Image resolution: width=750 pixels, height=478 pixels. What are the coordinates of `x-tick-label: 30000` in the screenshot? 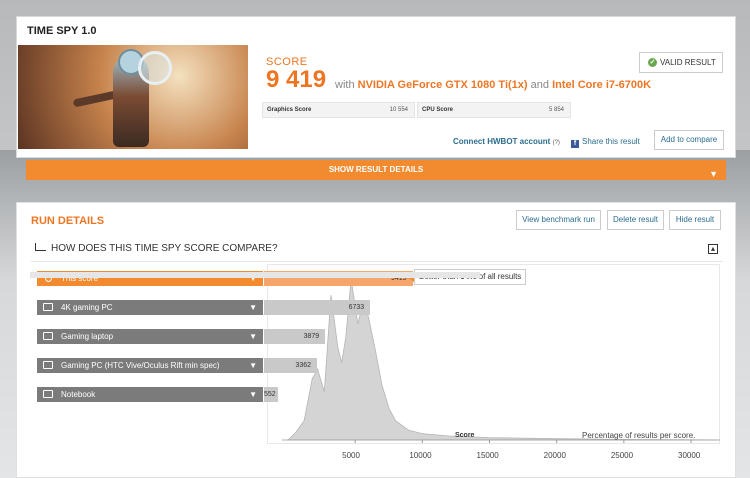 It's located at (689, 455).